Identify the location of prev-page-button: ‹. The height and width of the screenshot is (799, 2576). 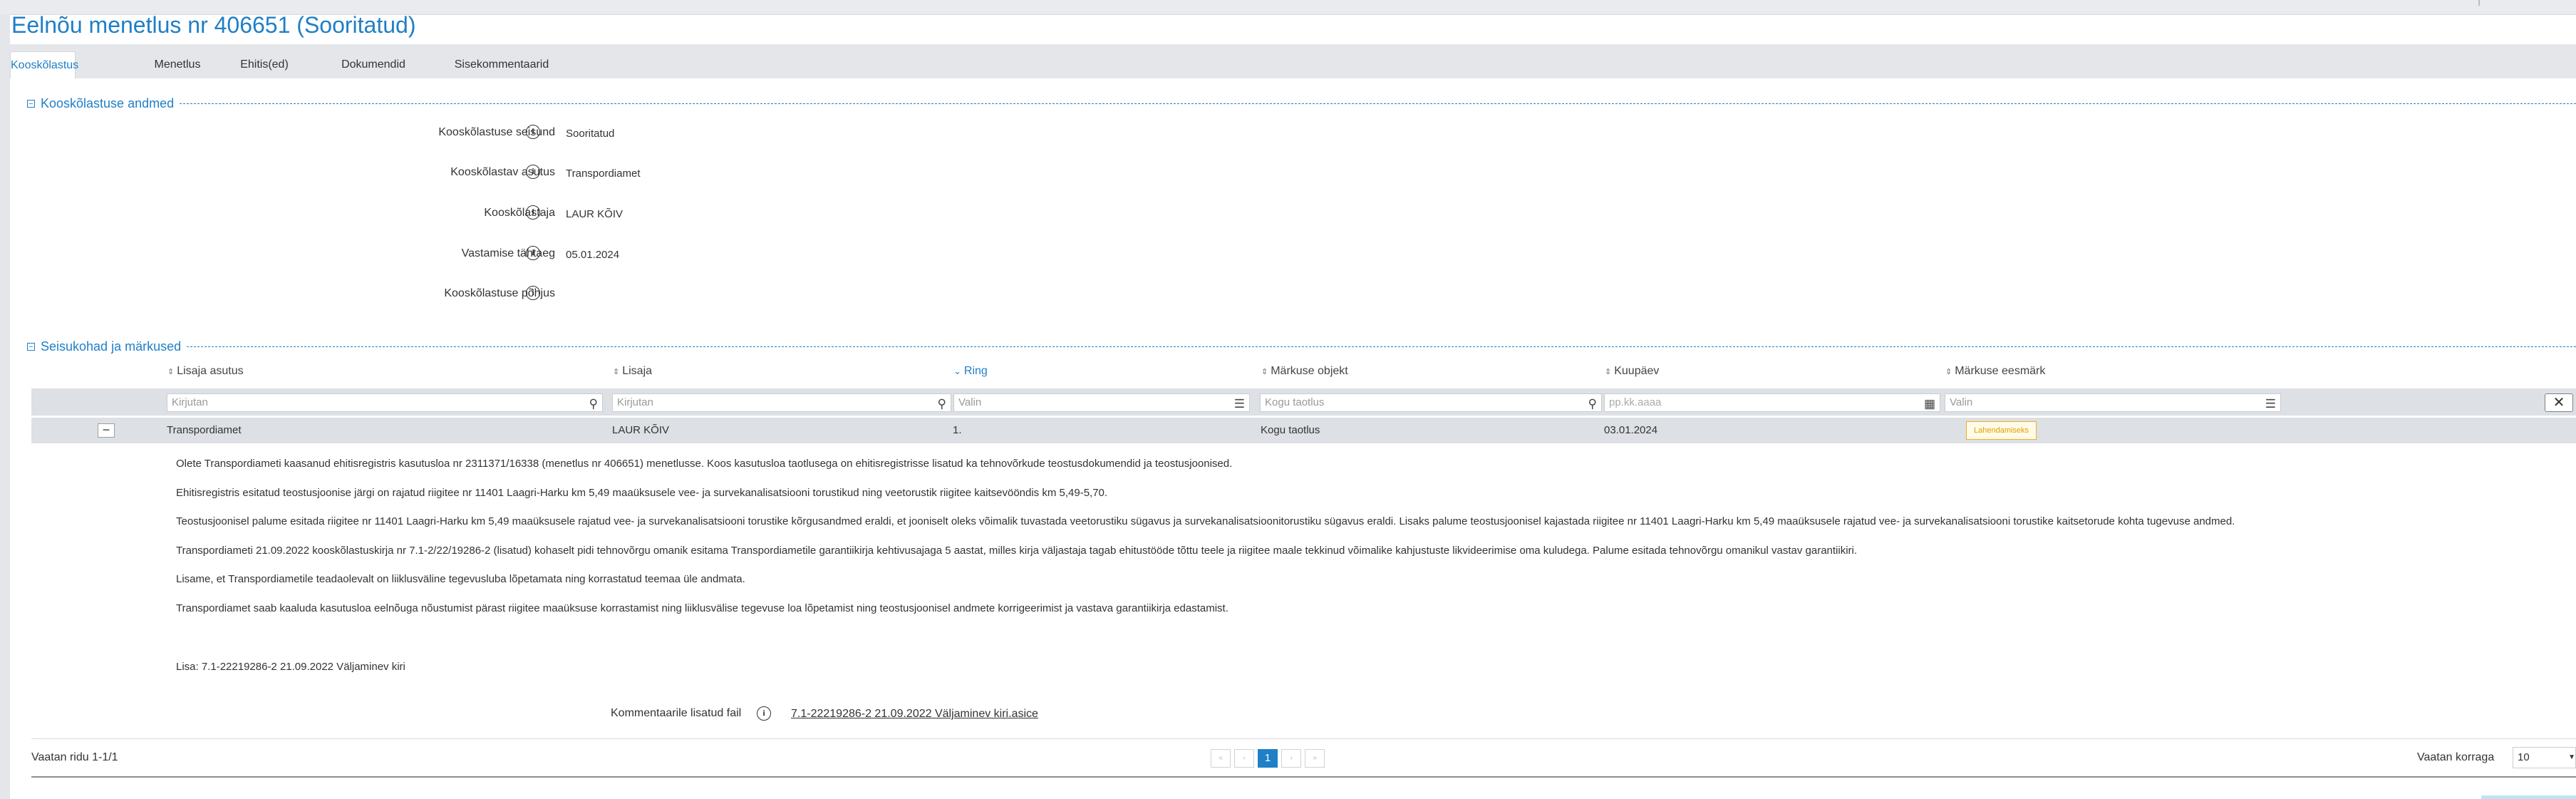
(1244, 759).